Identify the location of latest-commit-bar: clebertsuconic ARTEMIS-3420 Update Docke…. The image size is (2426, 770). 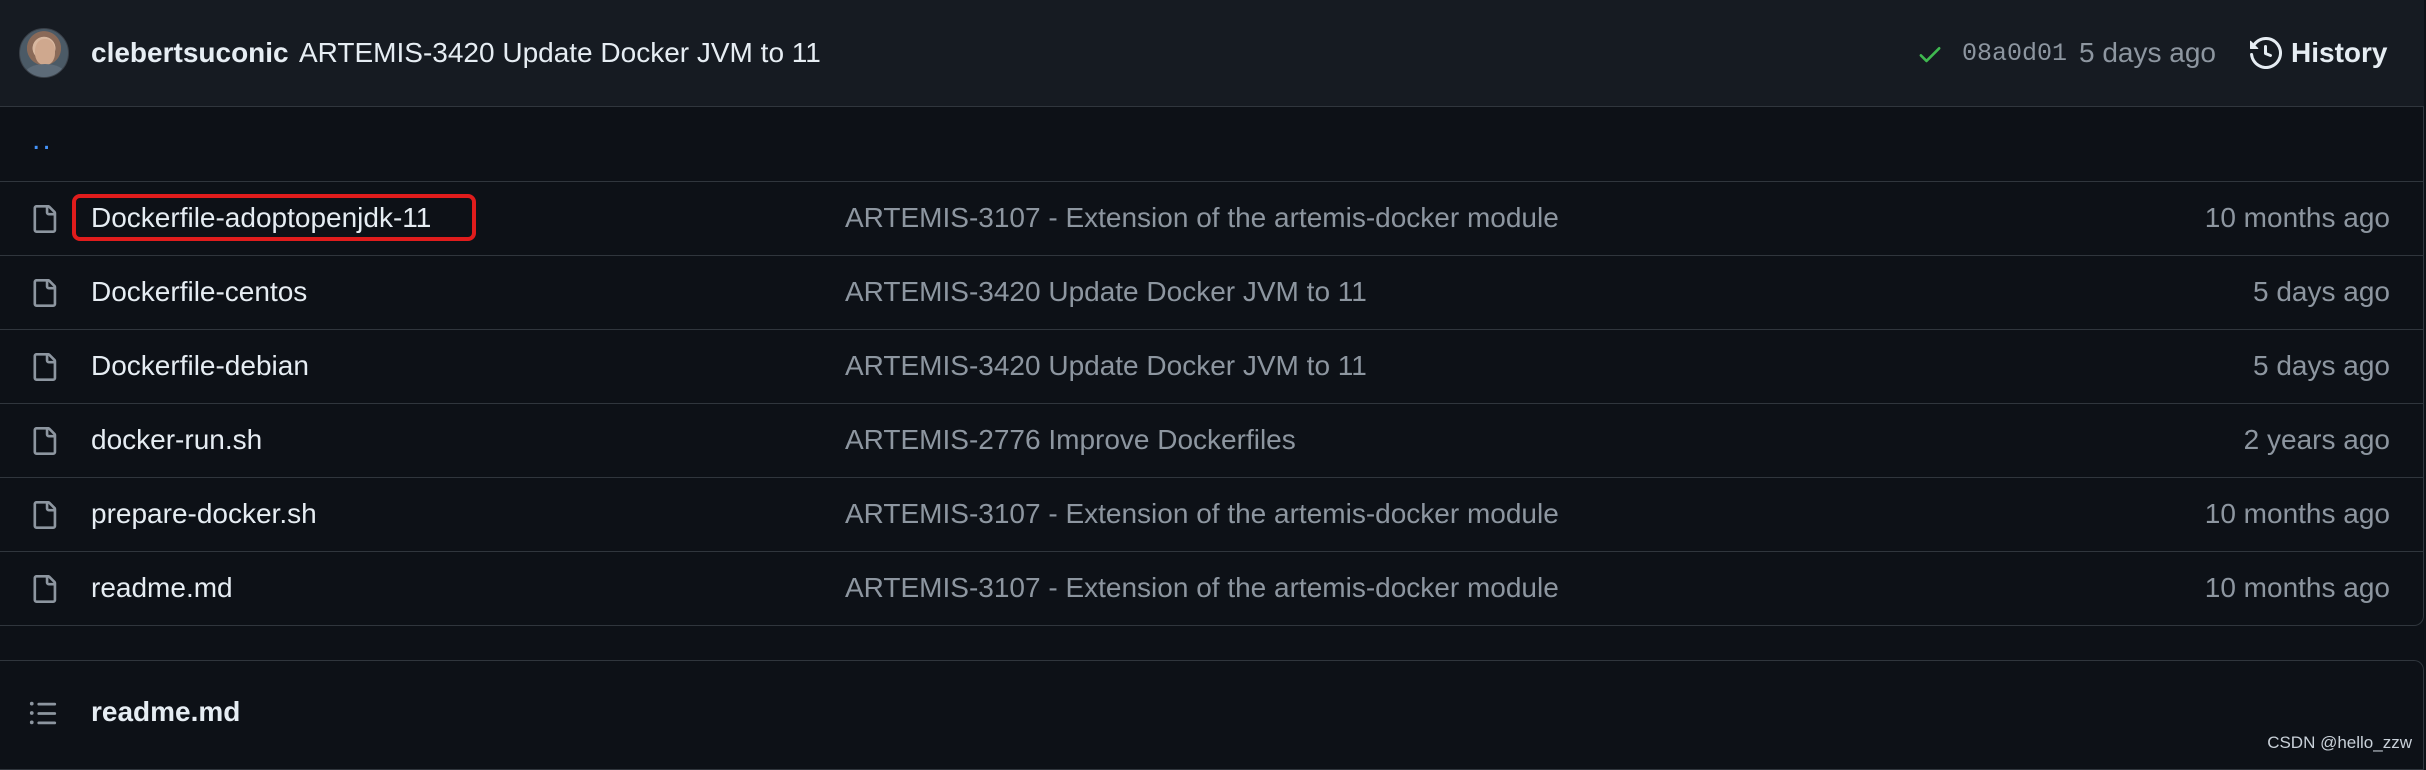
(1212, 53).